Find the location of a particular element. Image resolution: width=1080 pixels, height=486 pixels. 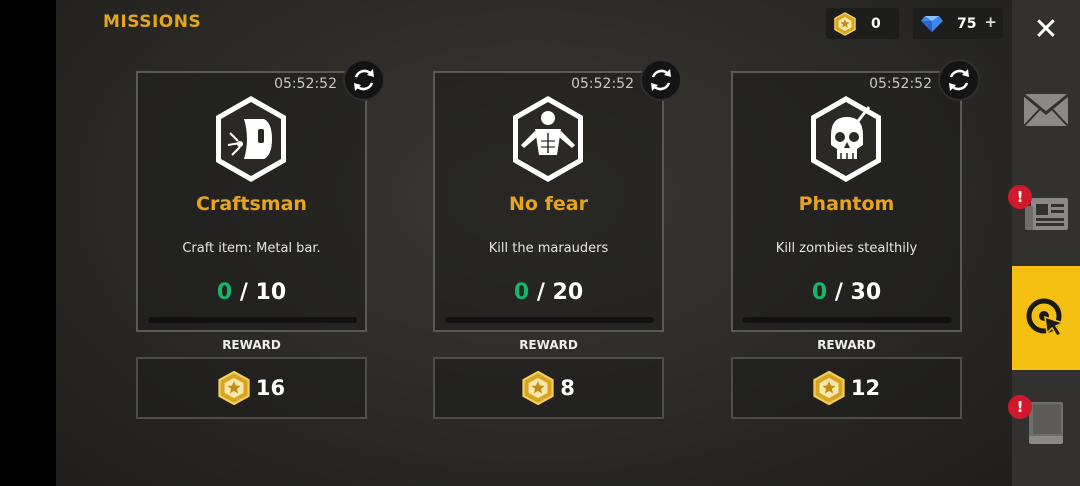

page-title: MISSIONS is located at coordinates (152, 22).